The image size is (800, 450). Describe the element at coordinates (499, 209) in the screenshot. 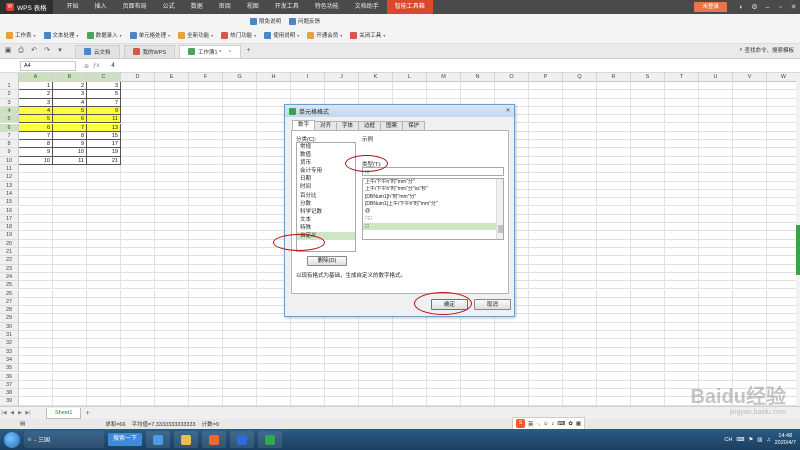

I see `format-list-scrollbar` at that location.